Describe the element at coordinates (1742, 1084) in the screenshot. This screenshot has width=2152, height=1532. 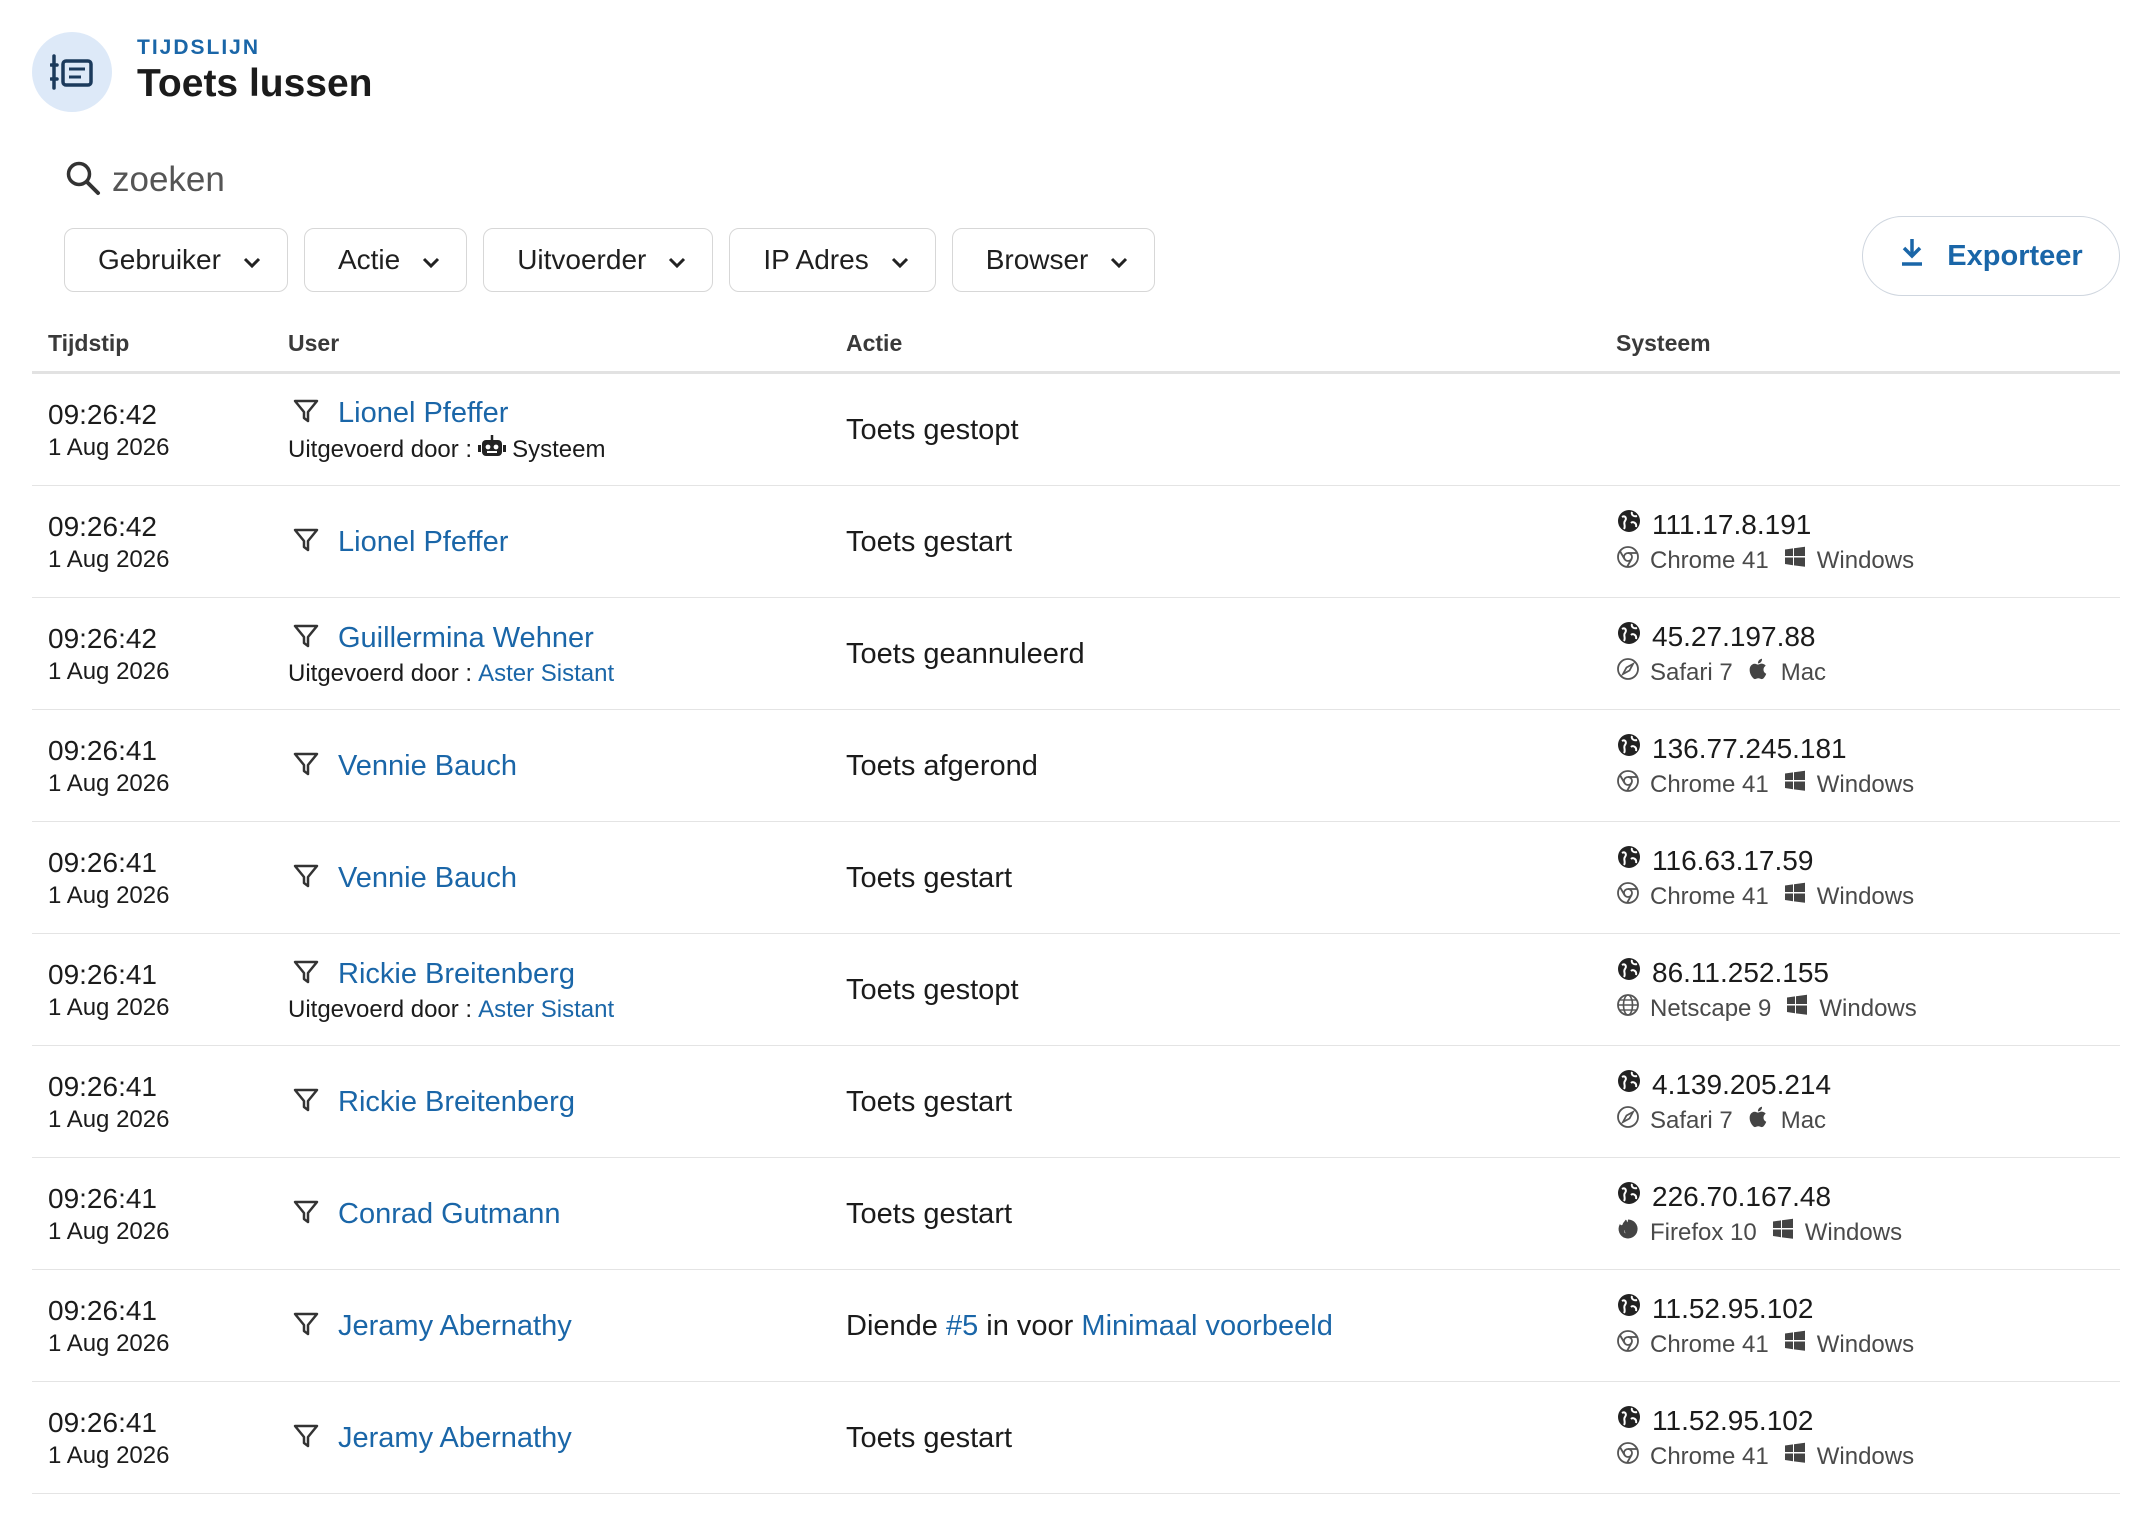
I see `ip-address: 4.139.205.214` at that location.